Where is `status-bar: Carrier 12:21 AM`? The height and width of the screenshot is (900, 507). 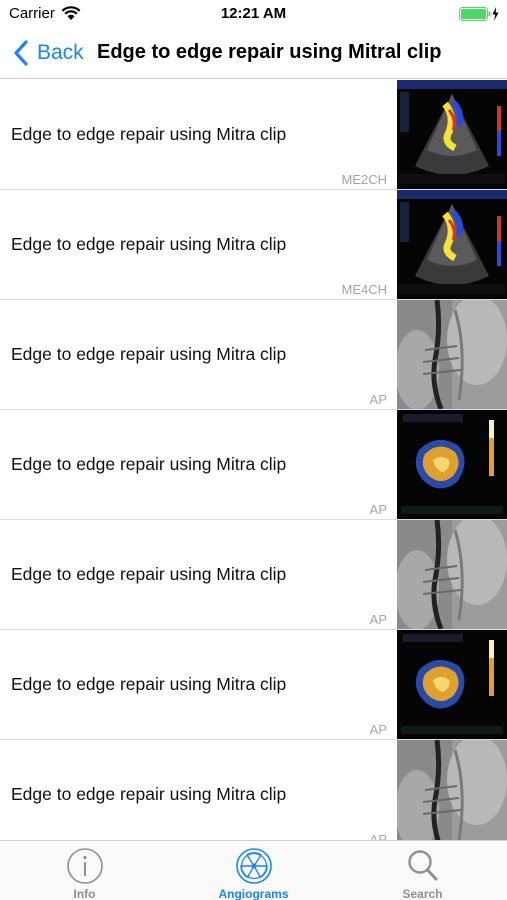
status-bar: Carrier 12:21 AM is located at coordinates (253, 14).